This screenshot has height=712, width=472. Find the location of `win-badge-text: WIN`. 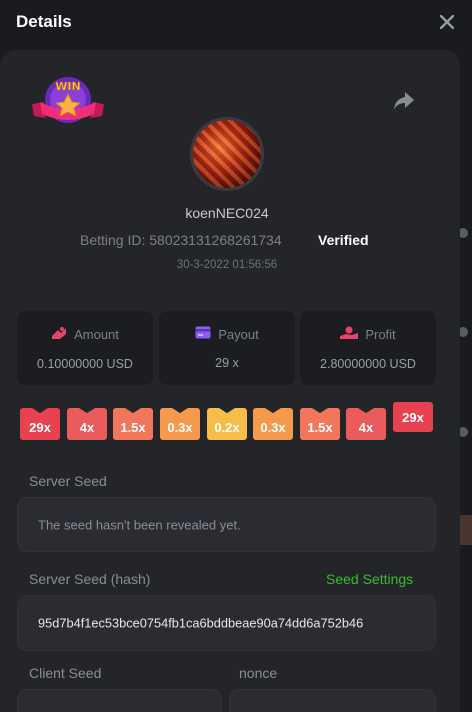

win-badge-text: WIN is located at coordinates (67, 86).